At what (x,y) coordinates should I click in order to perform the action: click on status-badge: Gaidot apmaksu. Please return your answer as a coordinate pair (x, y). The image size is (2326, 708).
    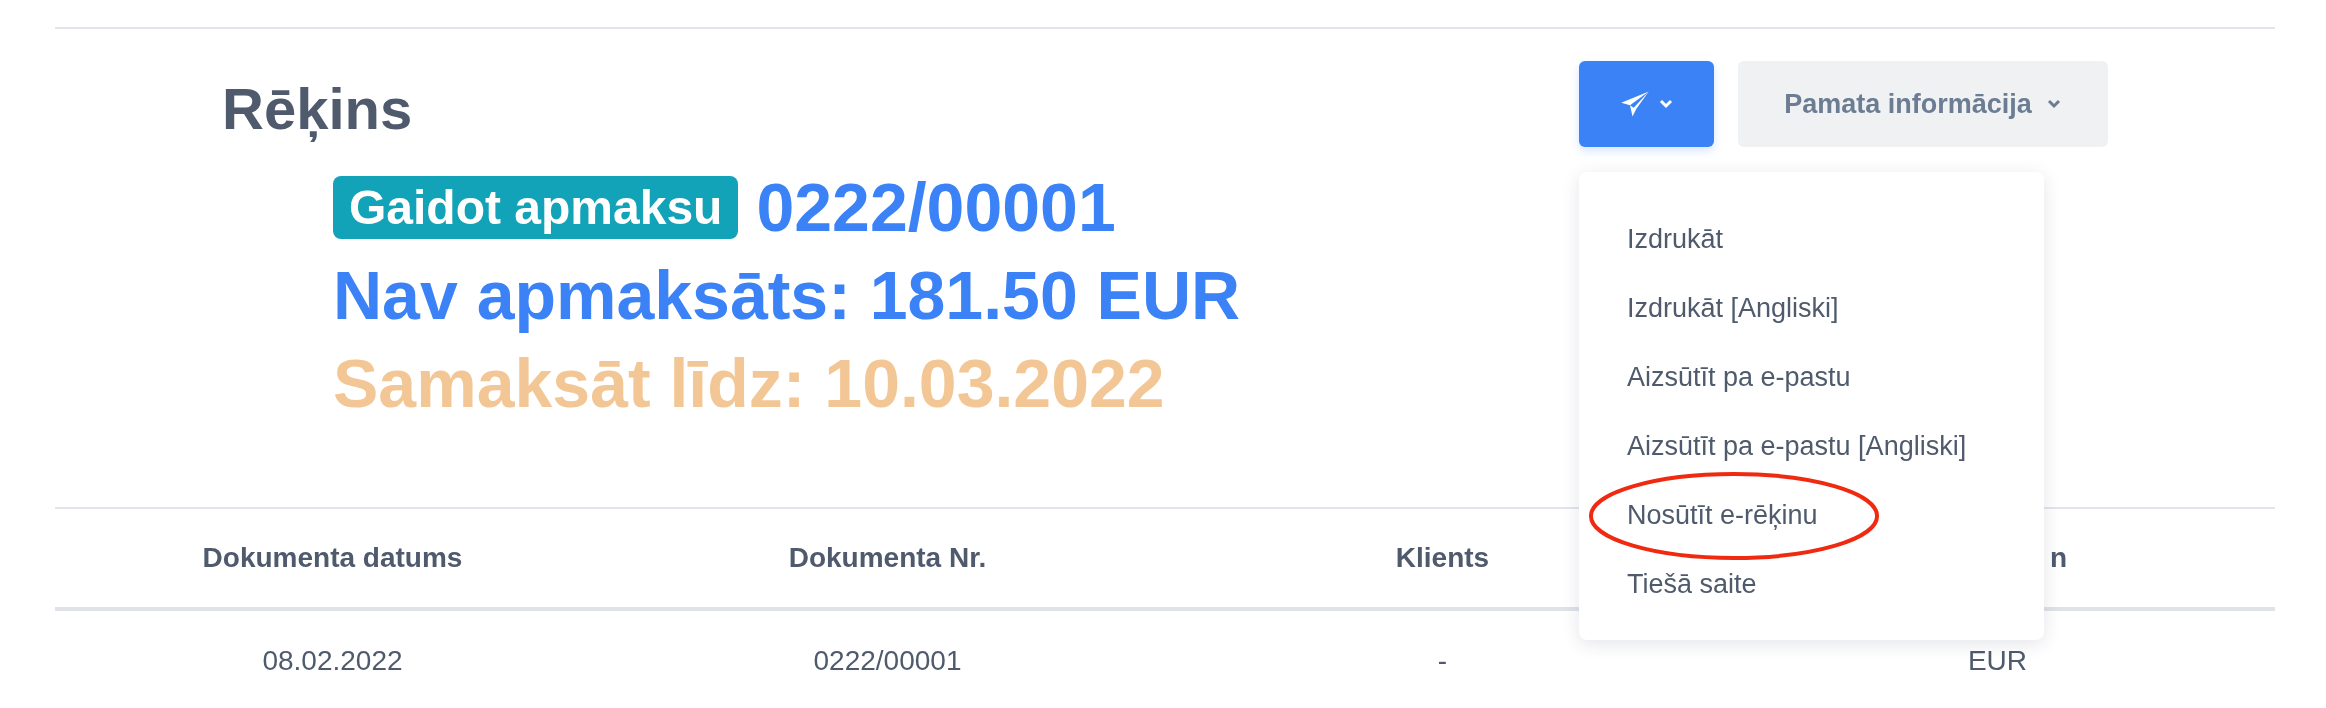
    Looking at the image, I should click on (536, 207).